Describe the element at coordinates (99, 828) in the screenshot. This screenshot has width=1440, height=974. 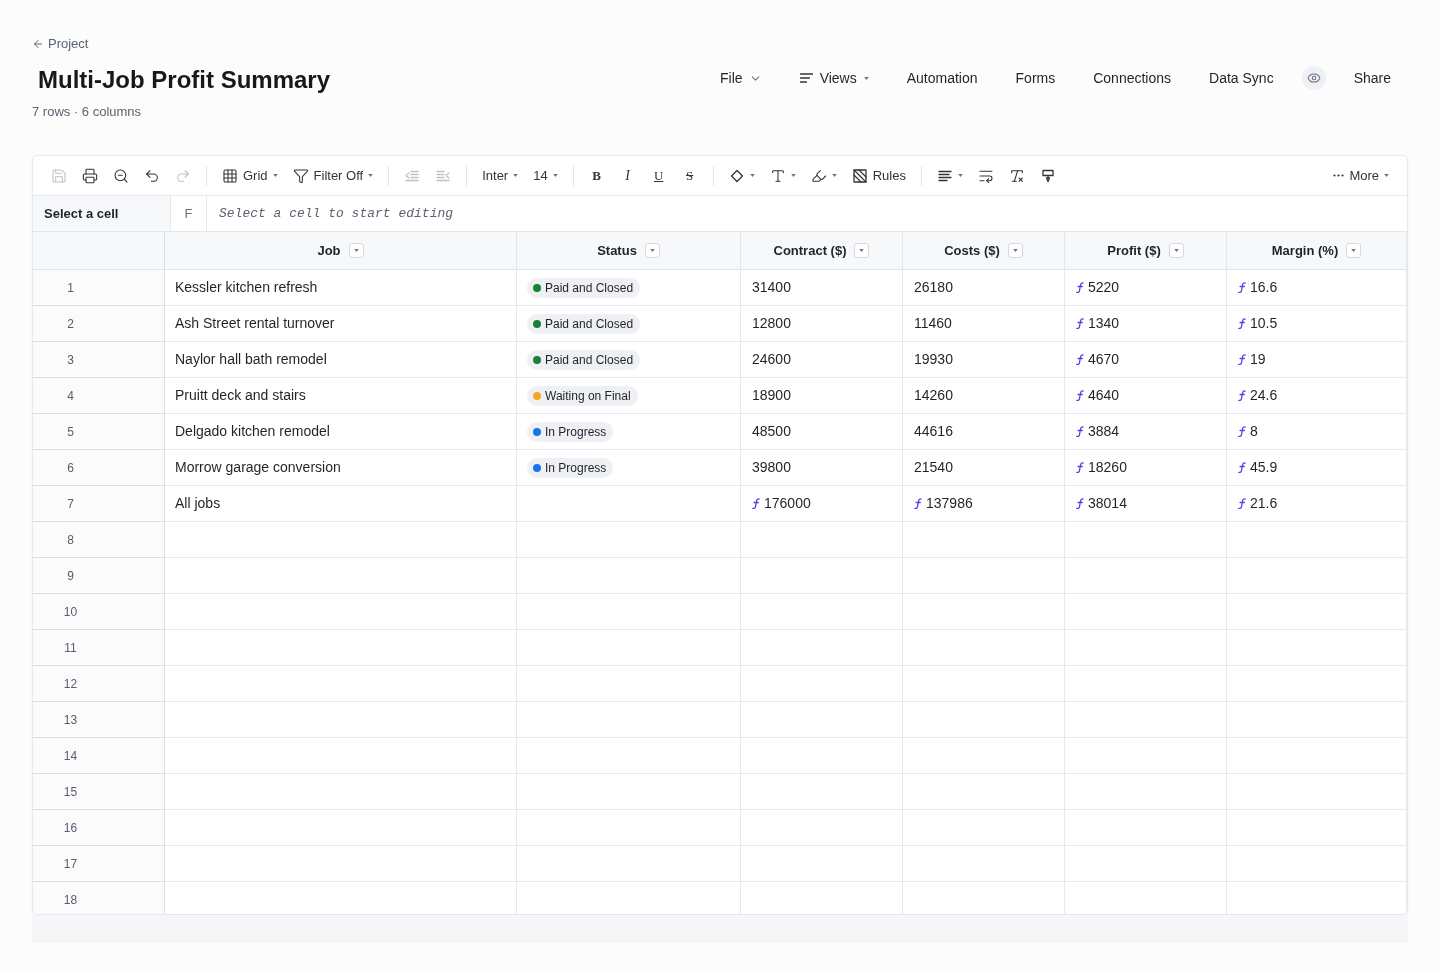
I see `row-number: 16` at that location.